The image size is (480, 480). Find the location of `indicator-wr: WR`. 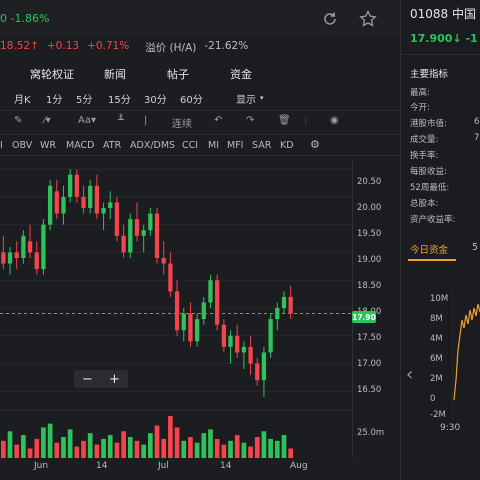

indicator-wr: WR is located at coordinates (48, 145).